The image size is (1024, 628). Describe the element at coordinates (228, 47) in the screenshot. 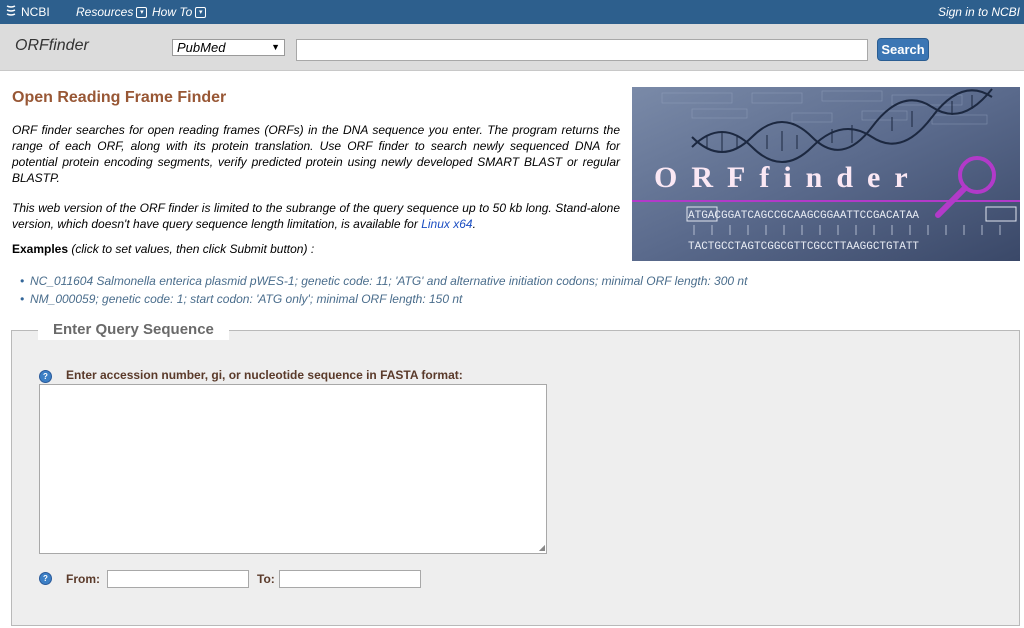

I see `database-select: PubMed ▼` at that location.